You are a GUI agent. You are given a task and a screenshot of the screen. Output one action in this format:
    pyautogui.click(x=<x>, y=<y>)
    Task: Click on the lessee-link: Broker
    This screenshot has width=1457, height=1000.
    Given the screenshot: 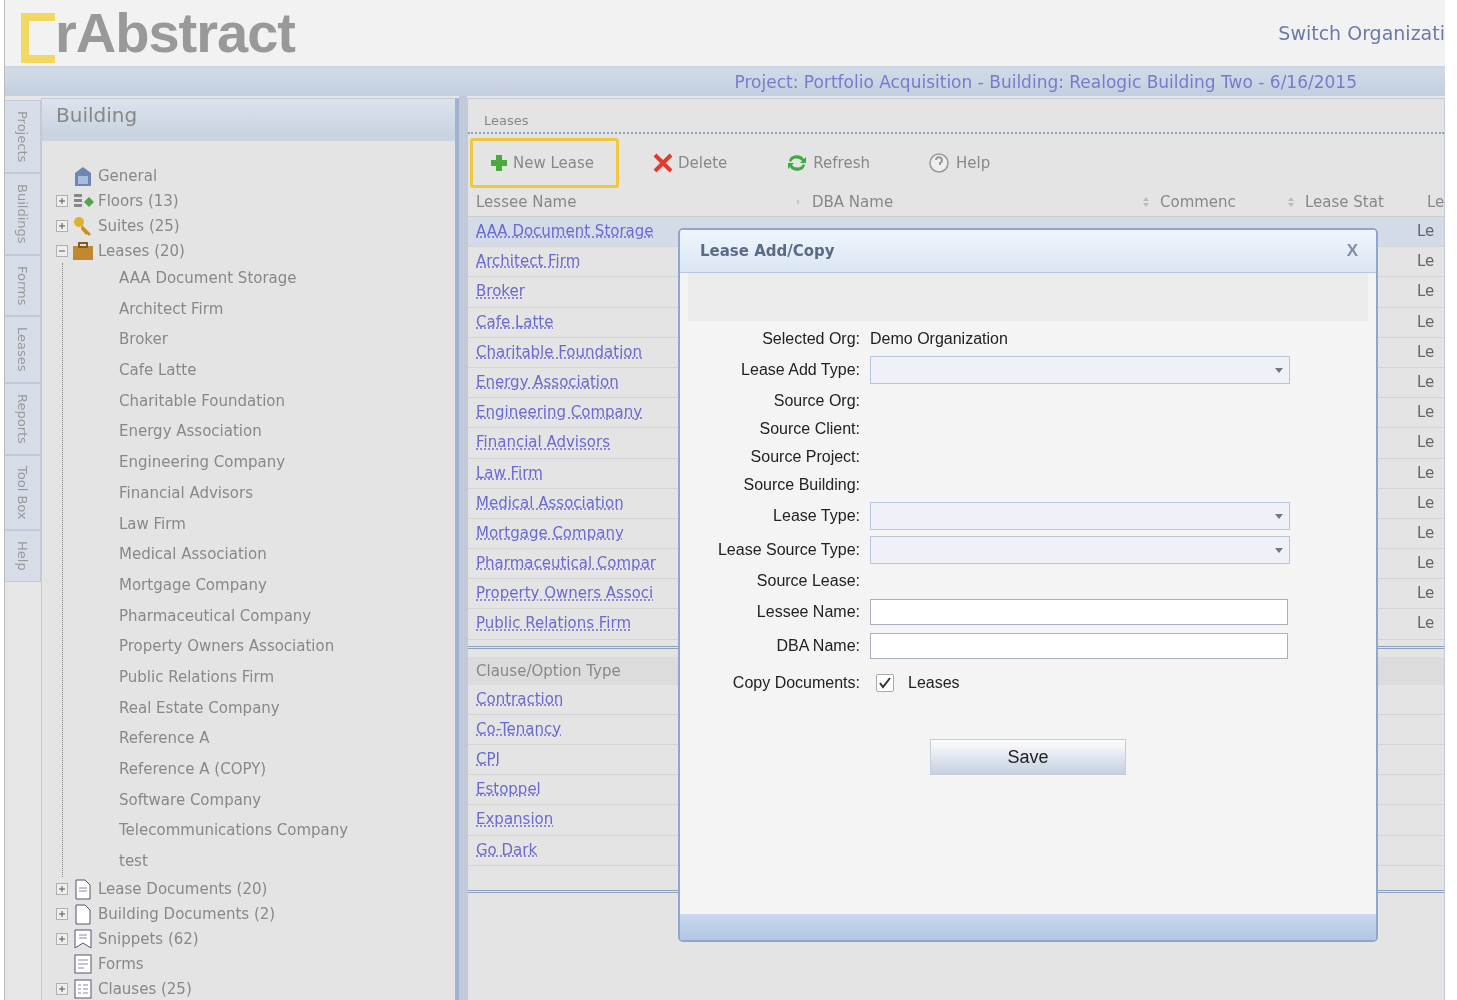 What is the action you would take?
    pyautogui.click(x=500, y=291)
    